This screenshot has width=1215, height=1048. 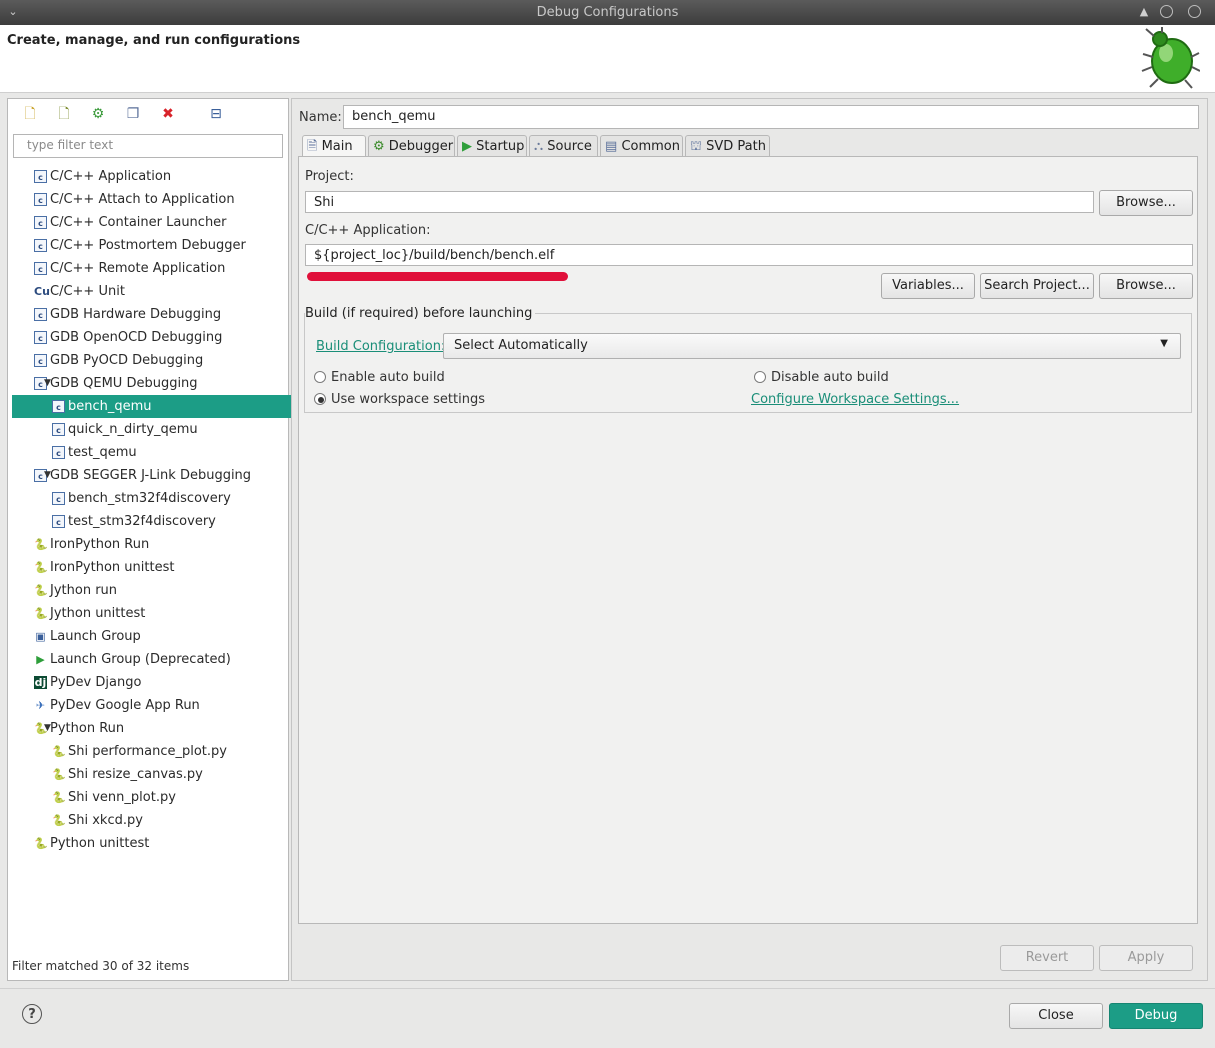 I want to click on tree-item: c GDB PyOCD Debugging, so click(x=118, y=360).